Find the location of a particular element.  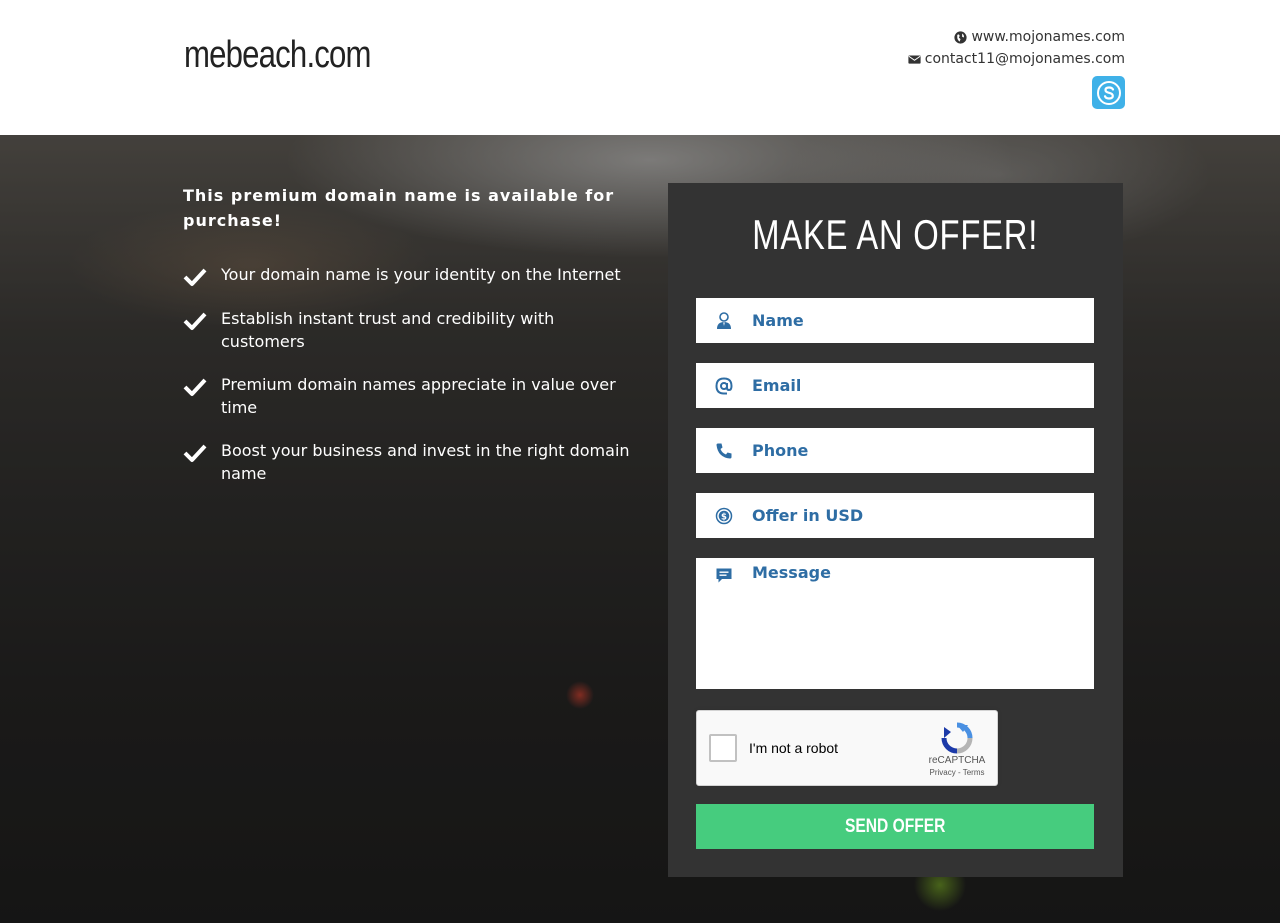

website-link: www.mojonames.com is located at coordinates (1048, 37).